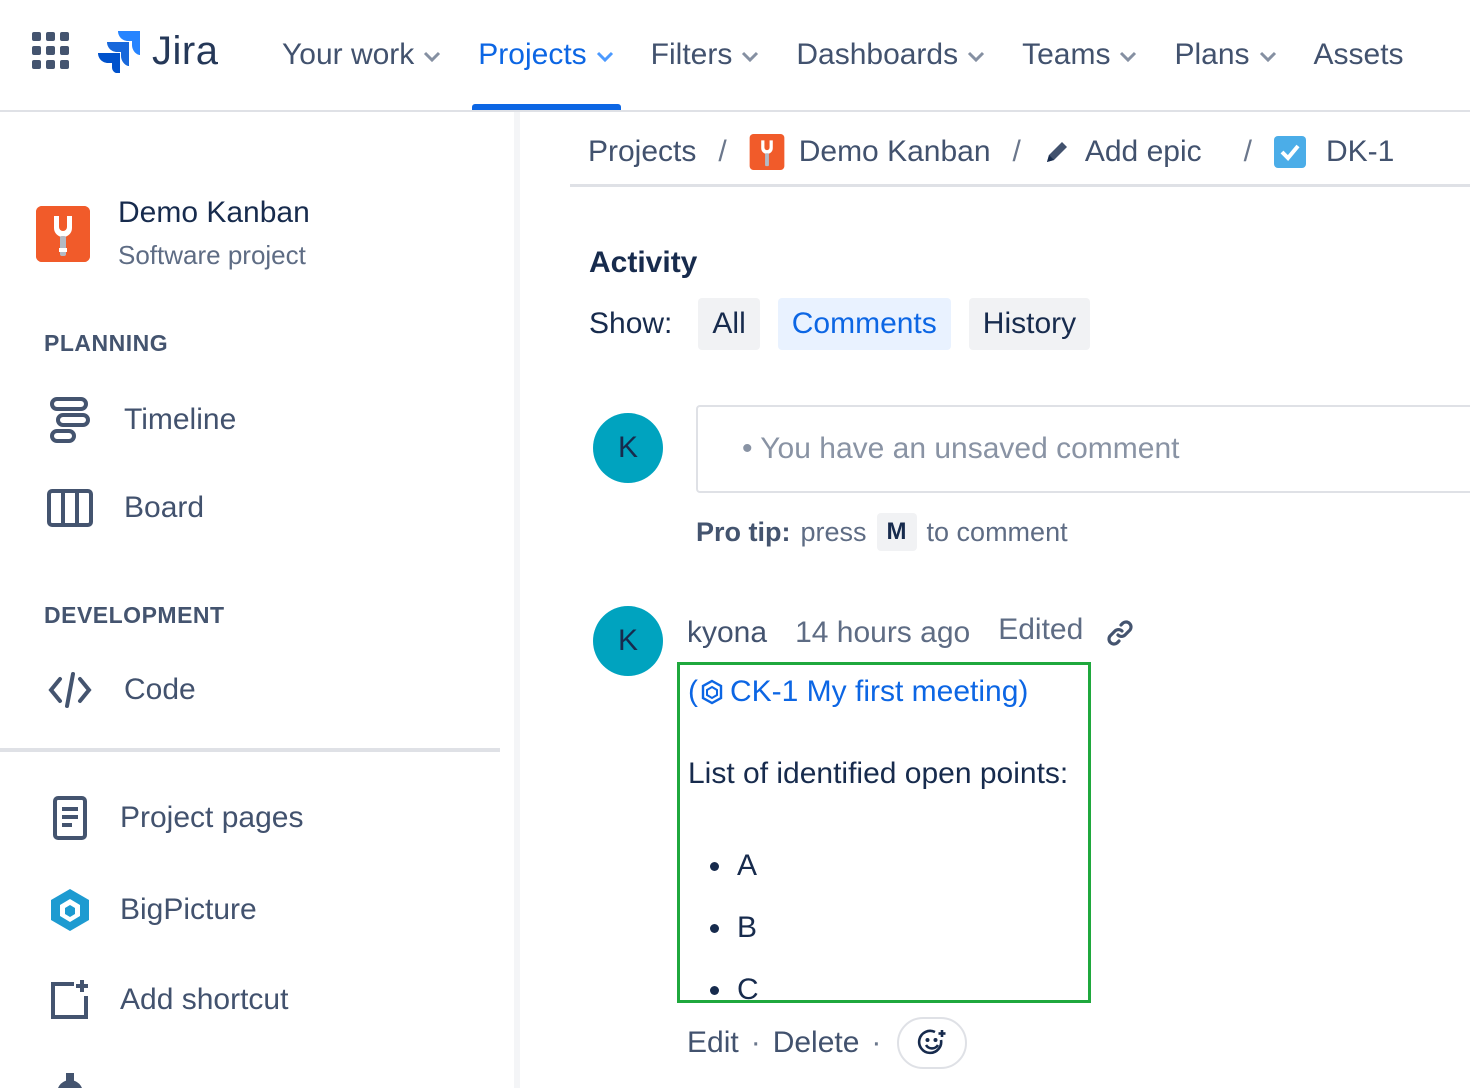 This screenshot has height=1088, width=1470. Describe the element at coordinates (214, 212) in the screenshot. I see `project-name: Demo Kanban` at that location.